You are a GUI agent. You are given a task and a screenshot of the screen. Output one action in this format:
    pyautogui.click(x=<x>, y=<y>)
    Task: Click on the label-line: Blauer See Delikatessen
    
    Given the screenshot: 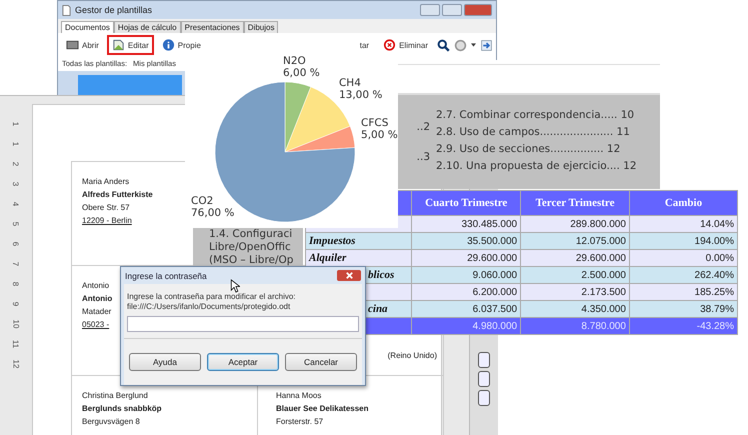 What is the action you would take?
    pyautogui.click(x=322, y=408)
    